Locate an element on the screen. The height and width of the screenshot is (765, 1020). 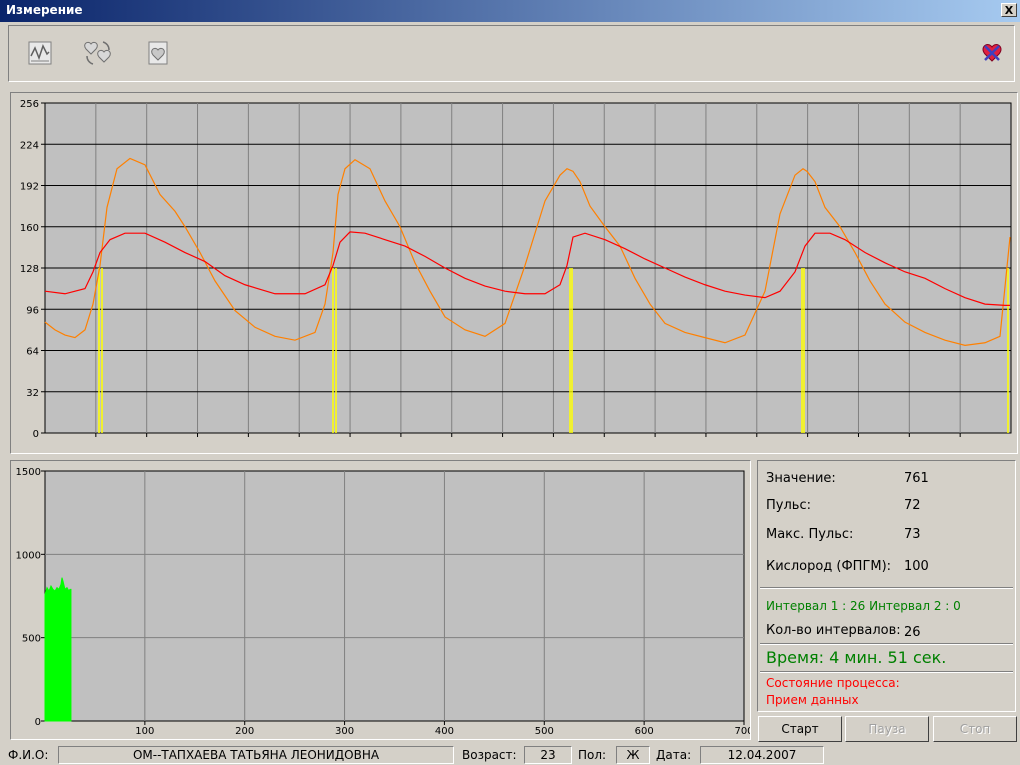
x-tick-label: 500 is located at coordinates (544, 731).